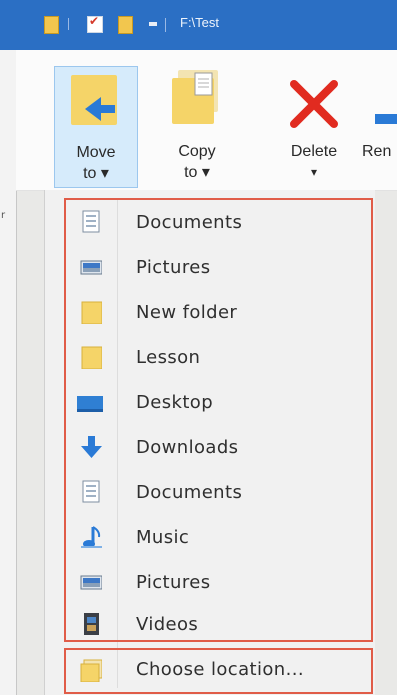  What do you see at coordinates (193, 98) in the screenshot?
I see `copy-to-icon` at bounding box center [193, 98].